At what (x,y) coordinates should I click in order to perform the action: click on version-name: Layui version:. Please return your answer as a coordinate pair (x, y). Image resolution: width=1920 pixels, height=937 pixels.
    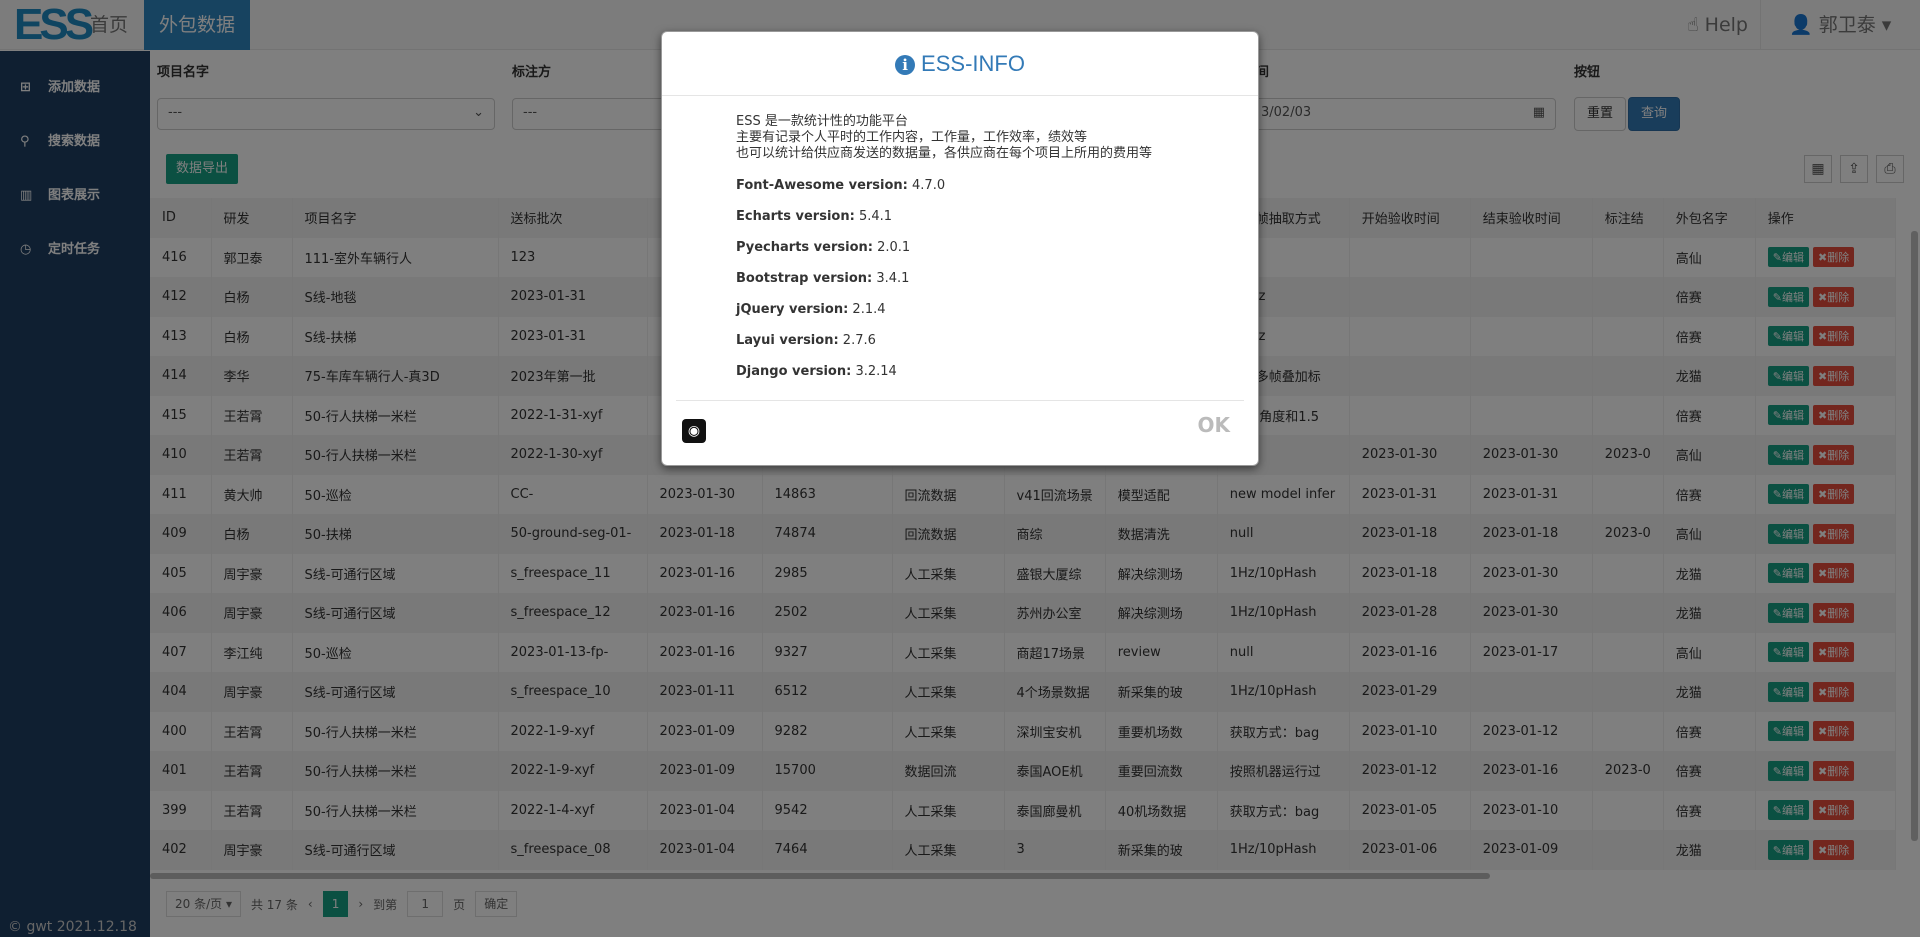
    Looking at the image, I should click on (787, 340).